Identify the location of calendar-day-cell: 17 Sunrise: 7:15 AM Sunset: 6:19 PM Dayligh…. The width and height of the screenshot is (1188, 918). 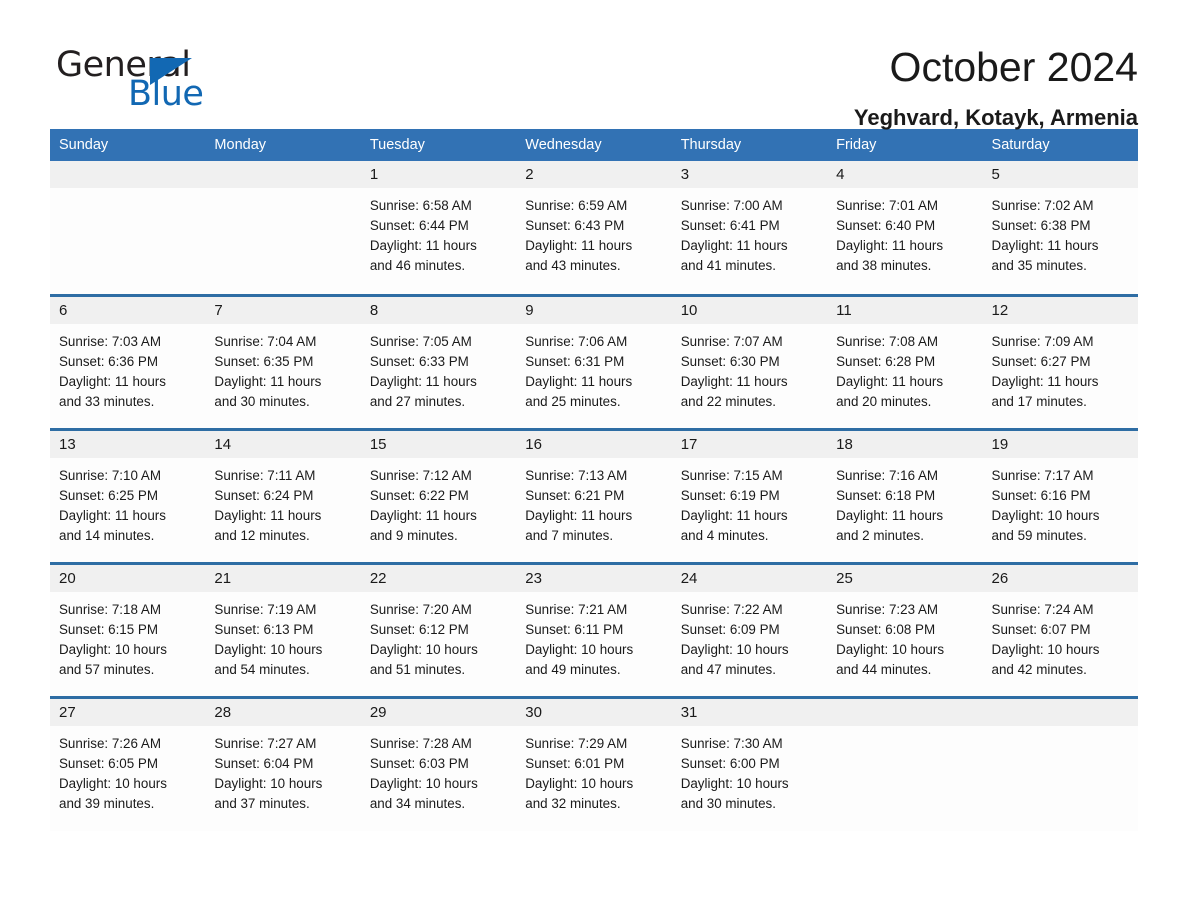
(749, 495).